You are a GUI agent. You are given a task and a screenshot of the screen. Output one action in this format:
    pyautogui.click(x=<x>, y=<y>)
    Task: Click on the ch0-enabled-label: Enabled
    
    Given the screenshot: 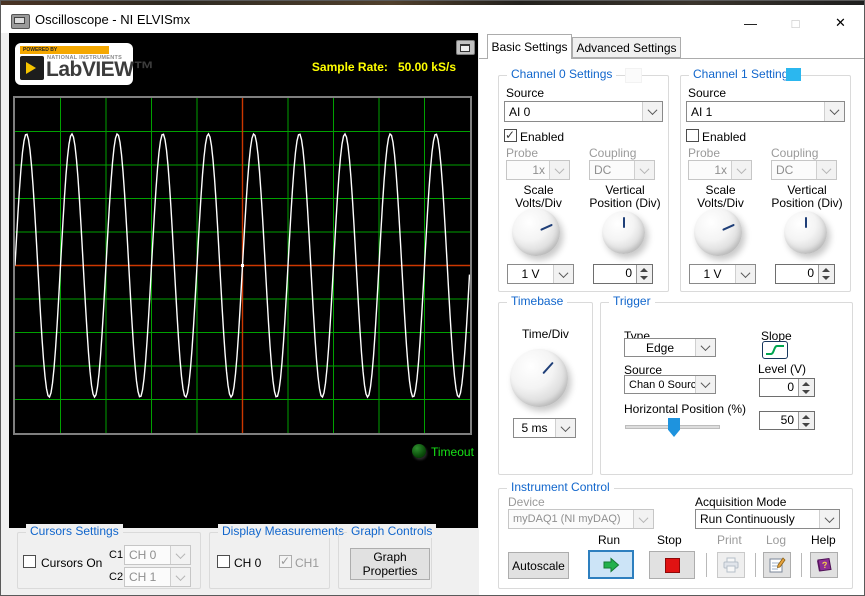 What is the action you would take?
    pyautogui.click(x=542, y=137)
    